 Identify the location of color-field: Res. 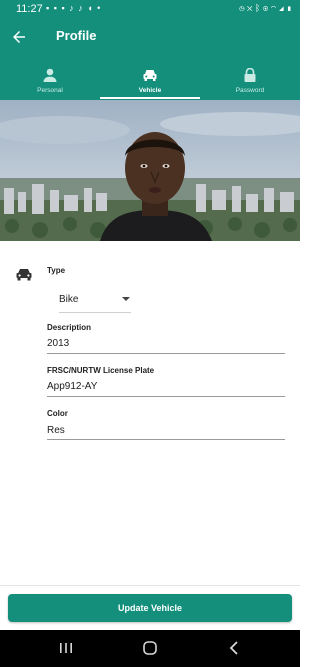
(56, 430).